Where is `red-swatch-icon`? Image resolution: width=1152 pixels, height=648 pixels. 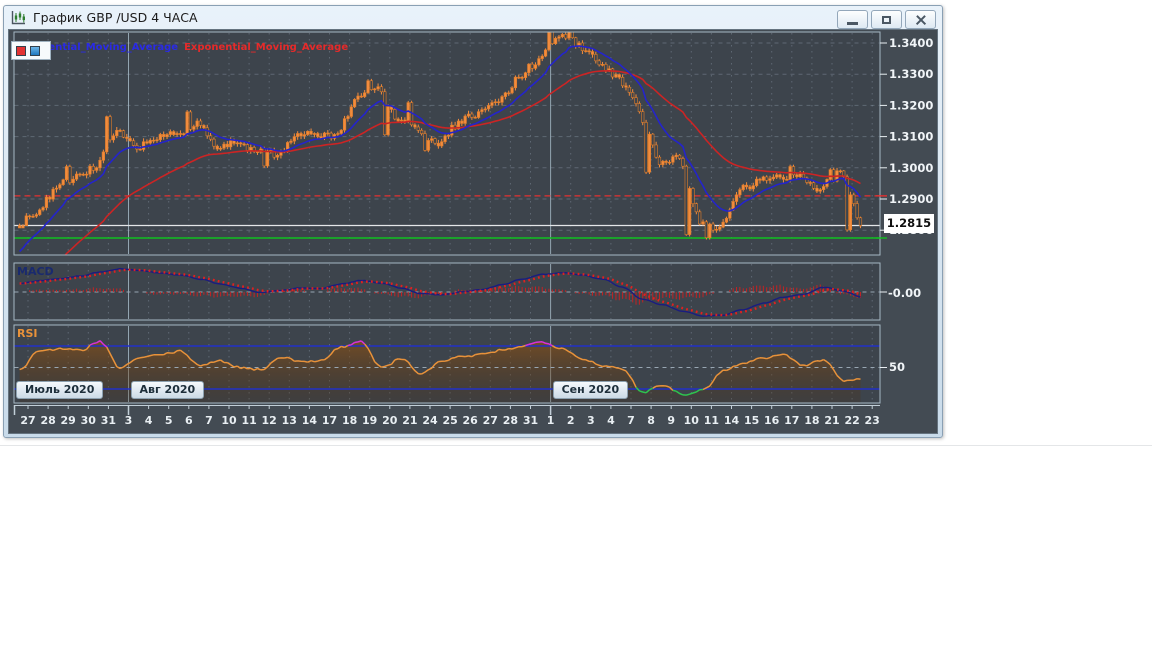 red-swatch-icon is located at coordinates (21, 50).